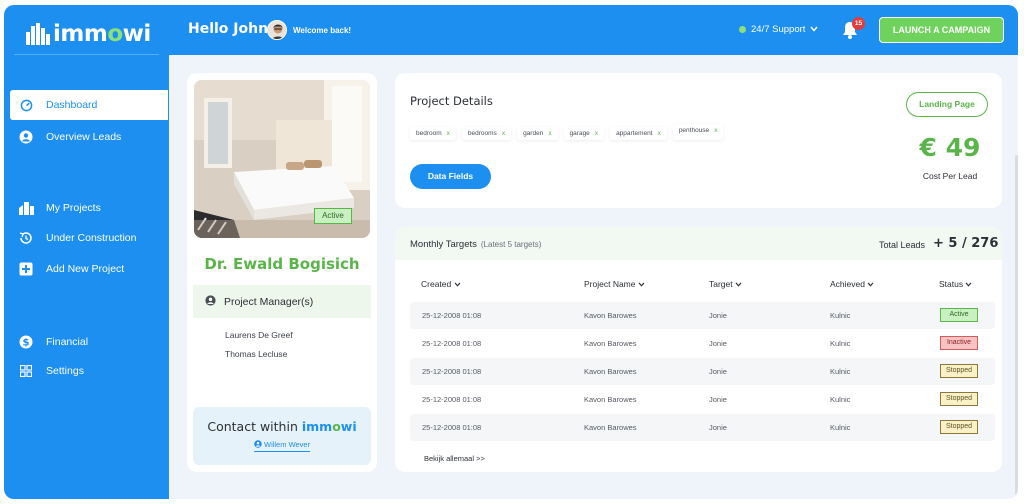  I want to click on landing-page-button: Landing Page, so click(947, 104).